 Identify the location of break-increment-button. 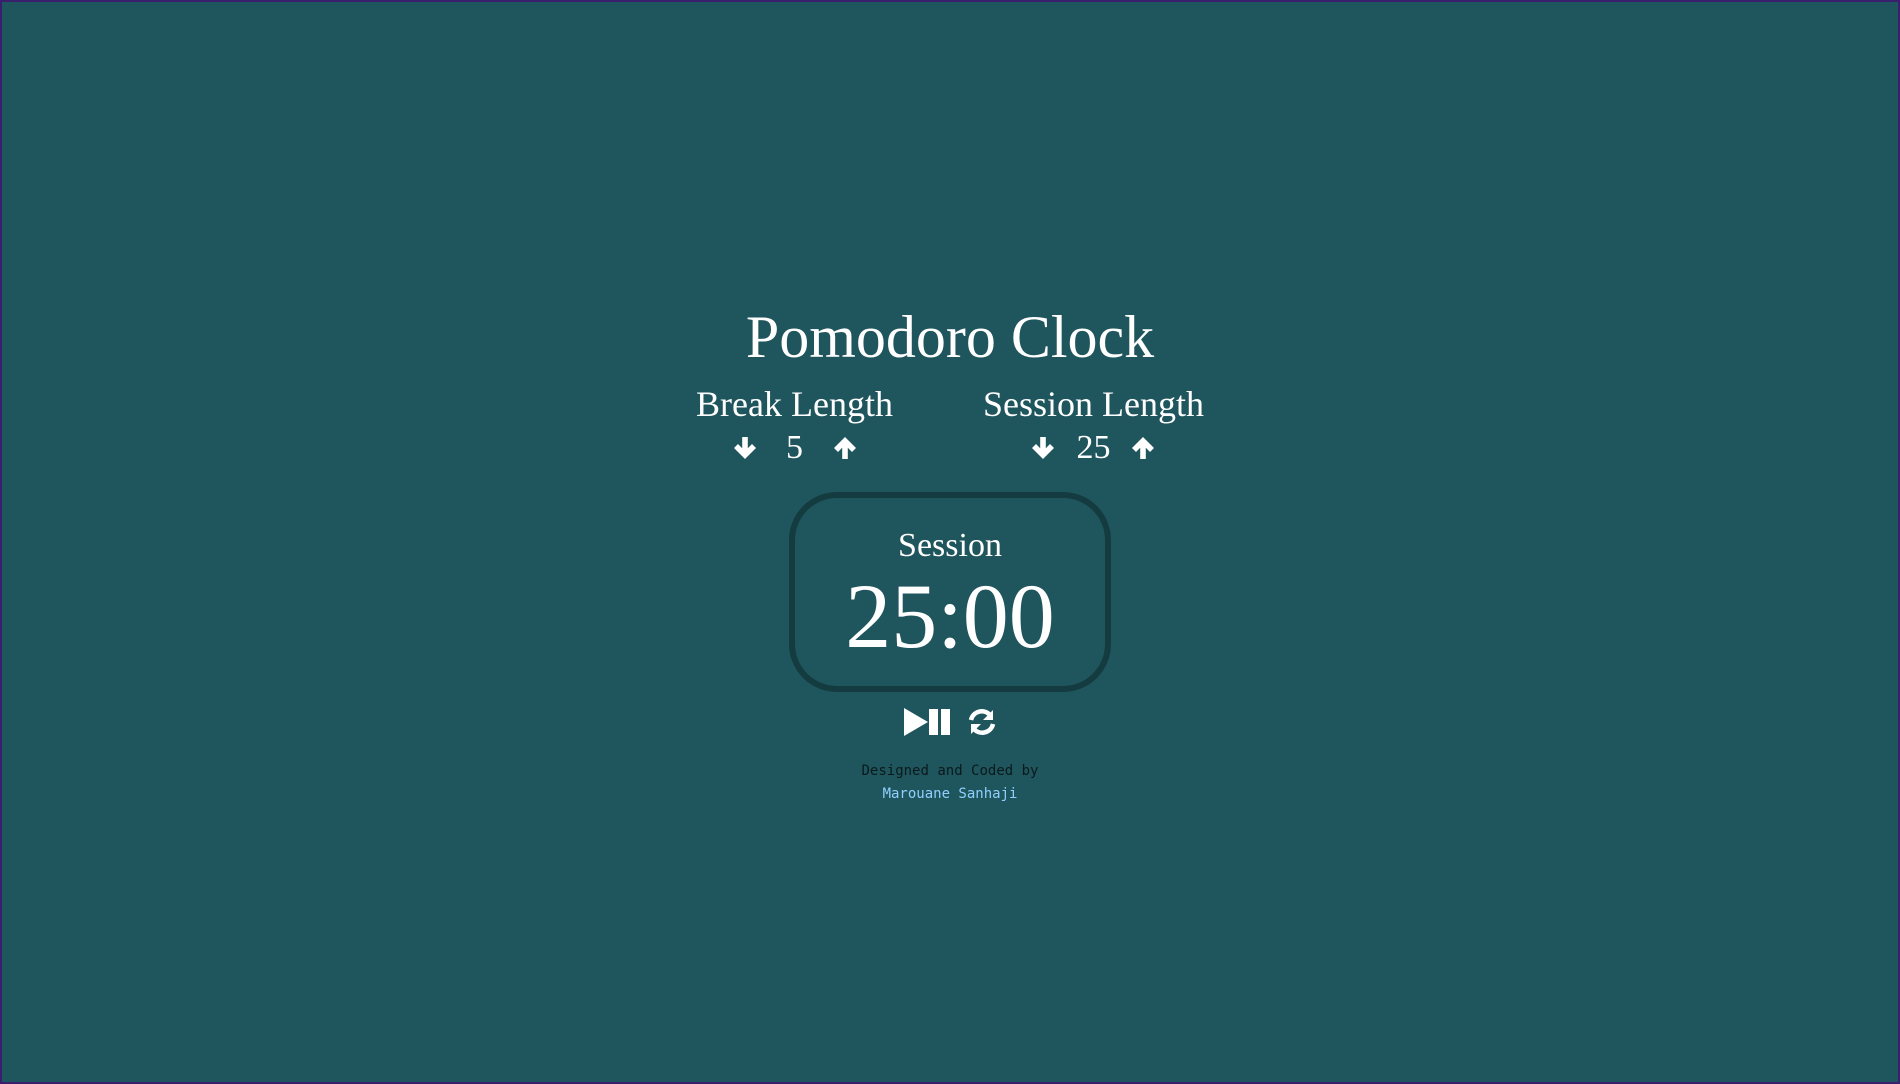
(845, 448).